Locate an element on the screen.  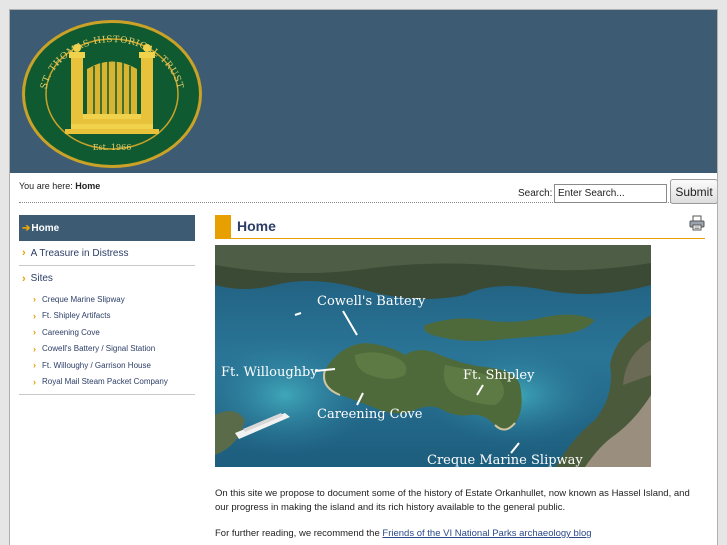
page-title: Home is located at coordinates (256, 226).